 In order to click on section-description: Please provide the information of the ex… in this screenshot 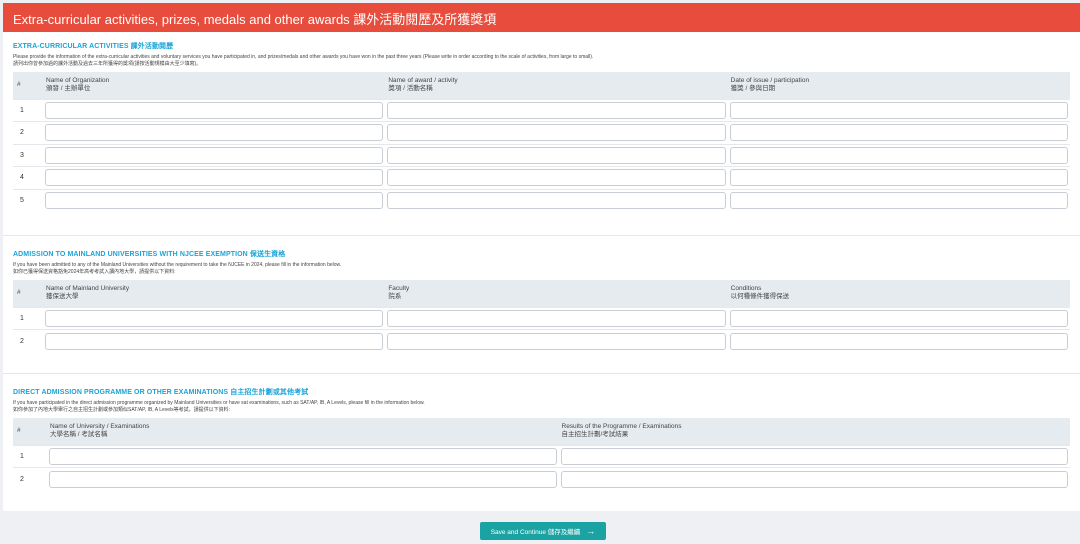, I will do `click(541, 61)`.